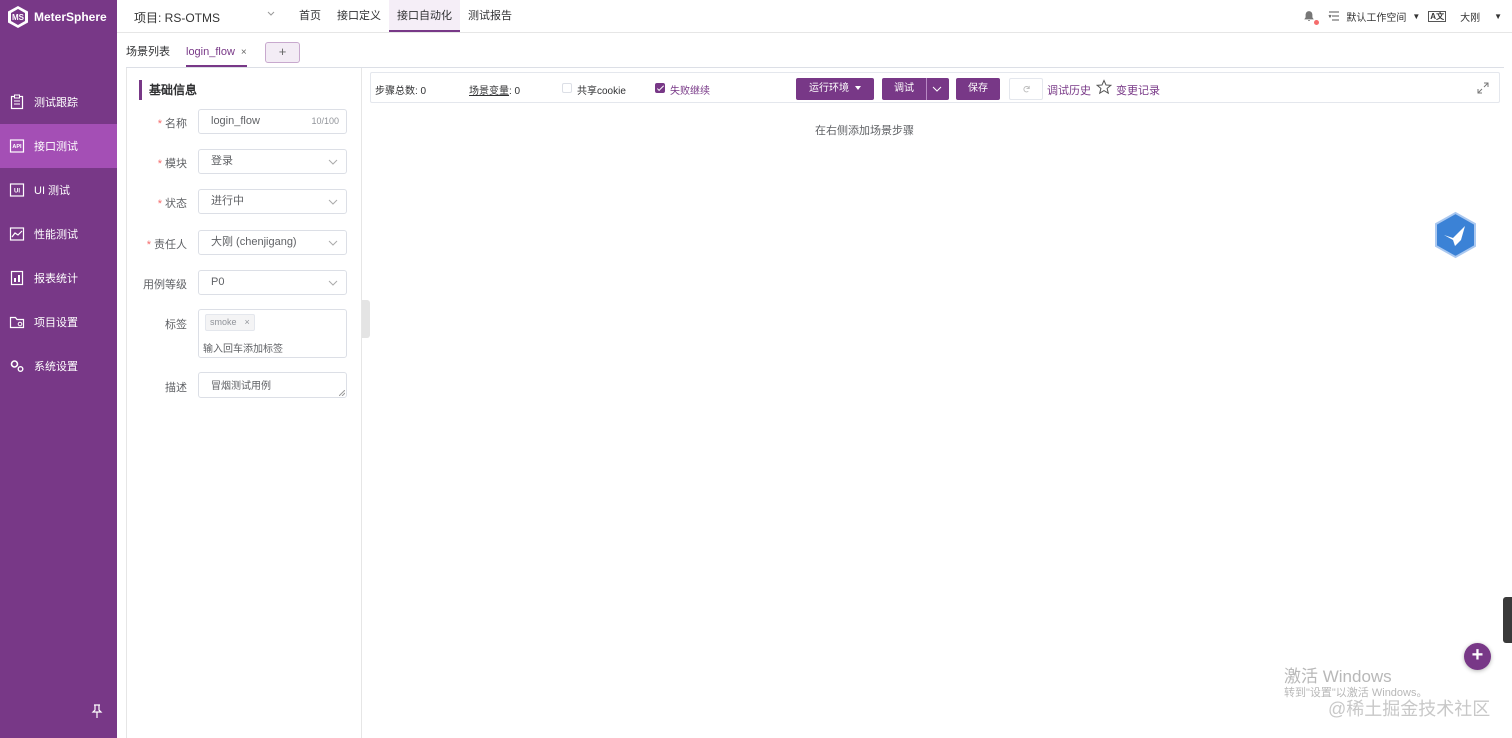 Image resolution: width=1512 pixels, height=738 pixels. What do you see at coordinates (17, 234) in the screenshot?
I see `chart-icon` at bounding box center [17, 234].